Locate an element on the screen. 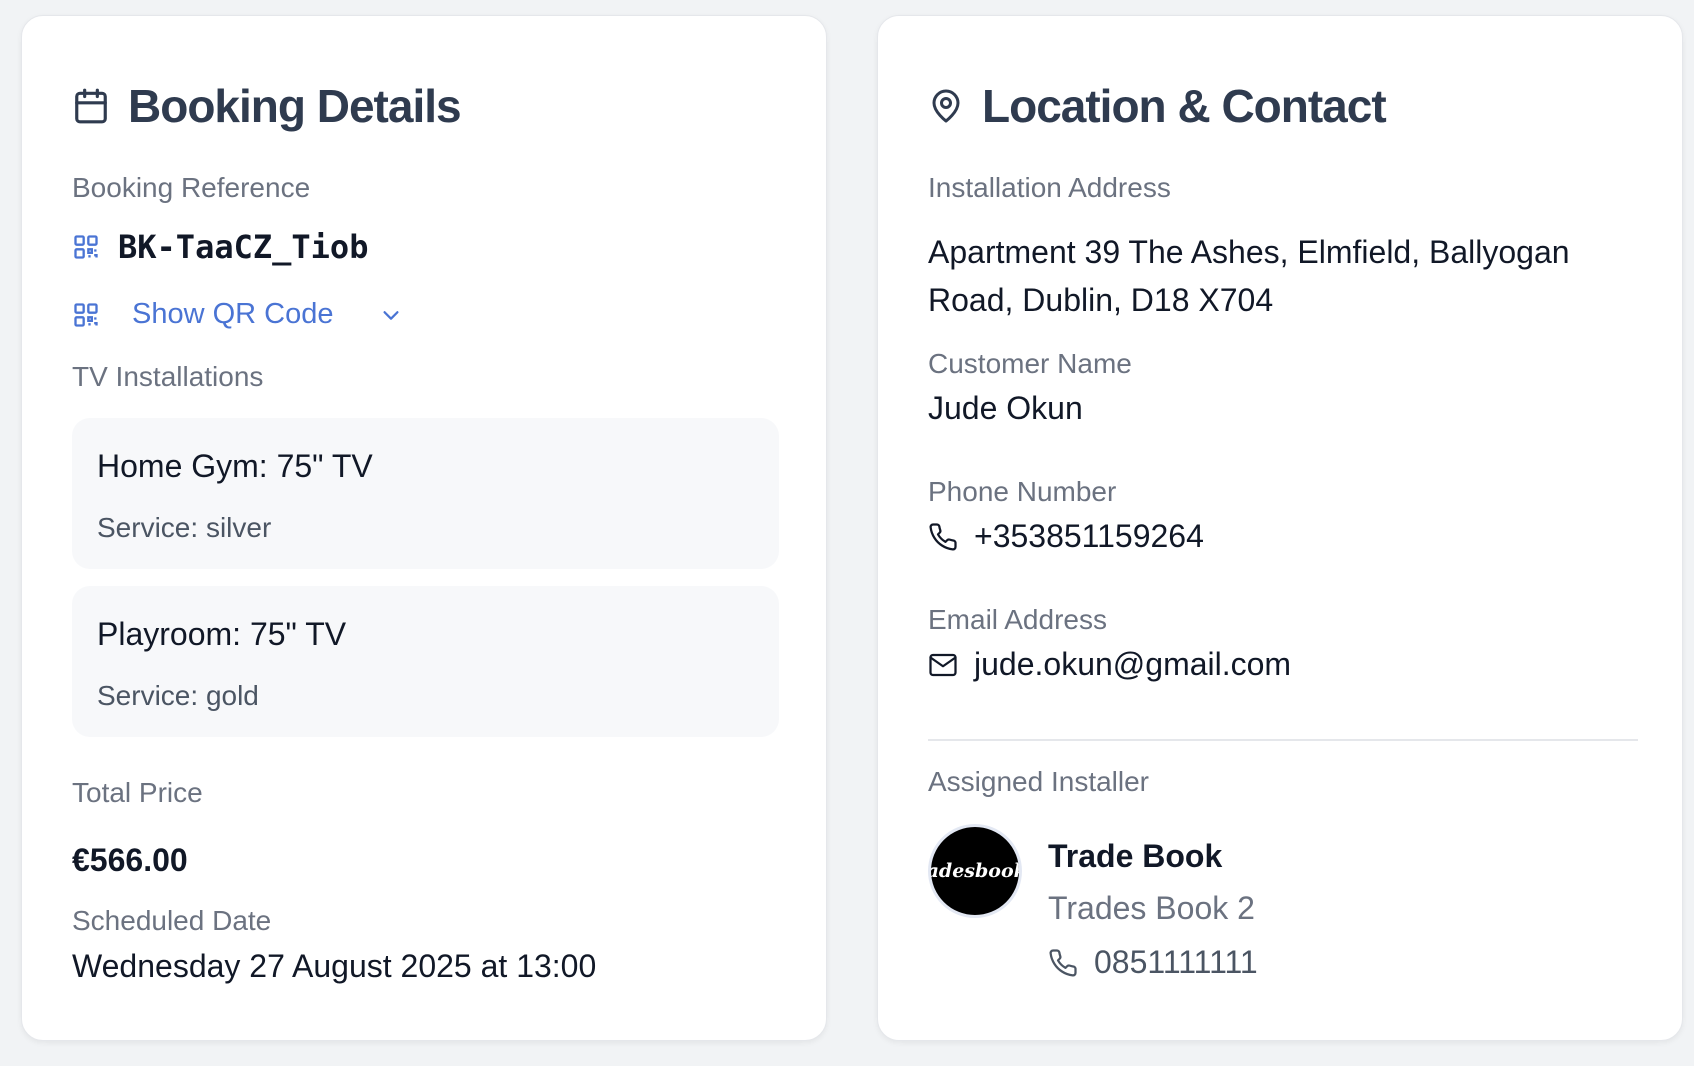 Image resolution: width=1694 pixels, height=1066 pixels. show-qr-code-label: Show QR Code is located at coordinates (233, 314).